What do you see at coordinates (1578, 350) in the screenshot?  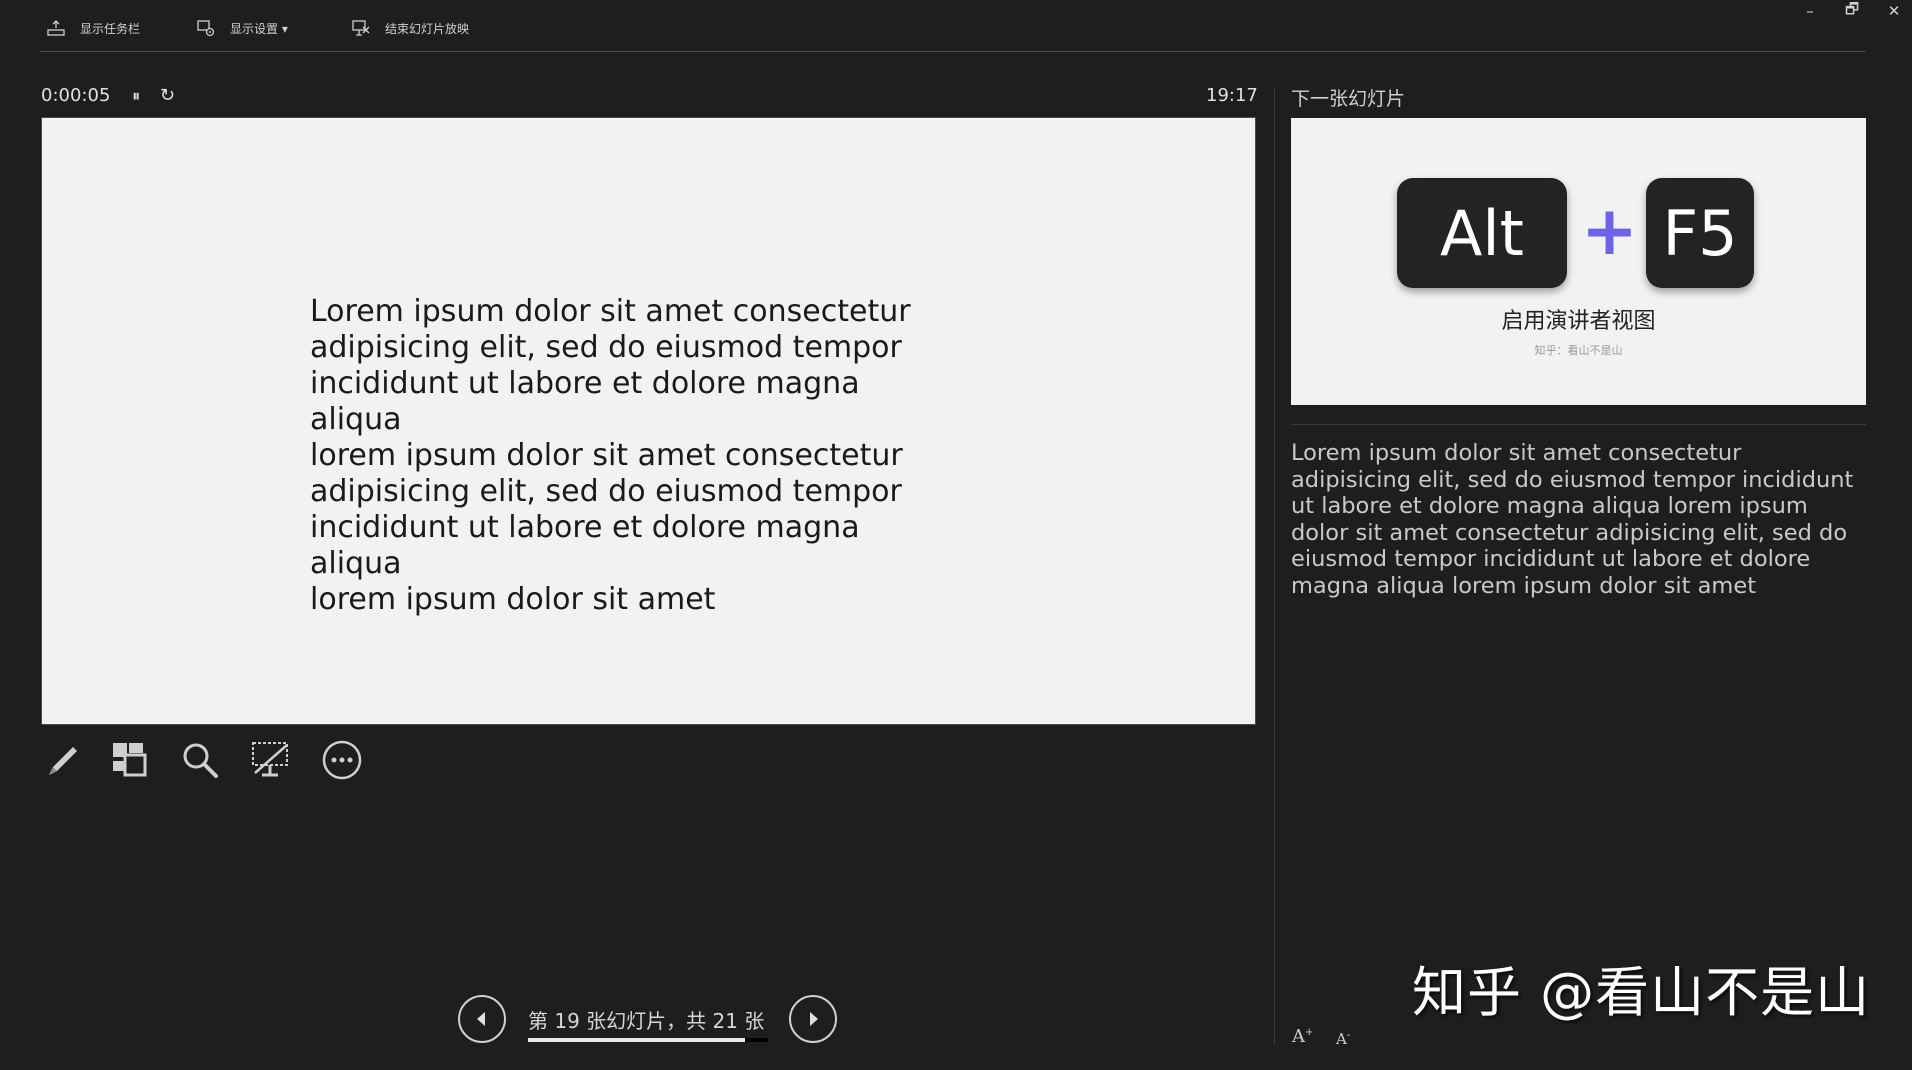 I see `next-slide-subtitle: 知乎：看山不是山` at bounding box center [1578, 350].